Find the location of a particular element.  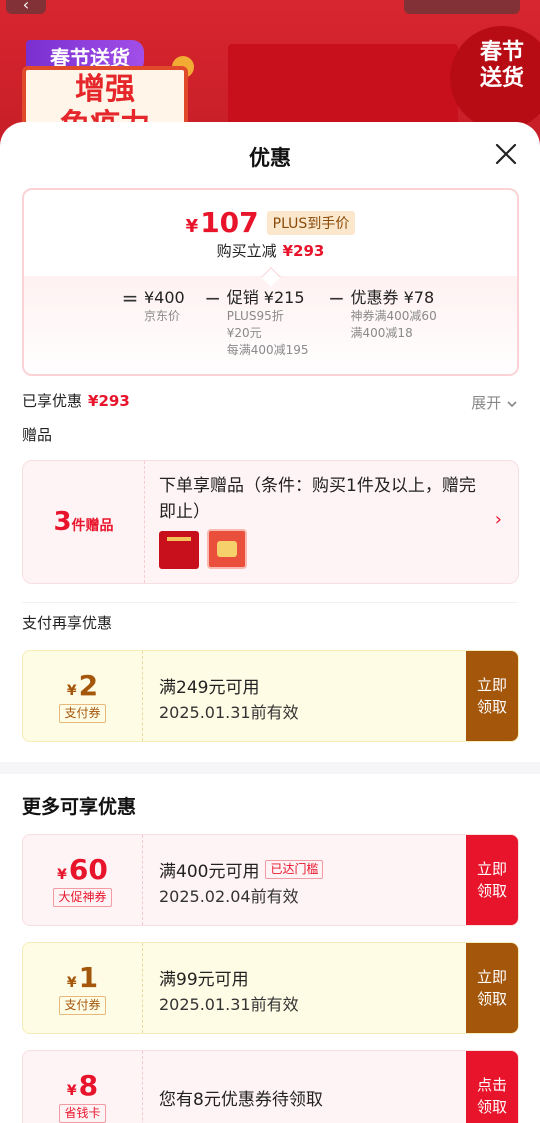

coupon-type-badge: 省钱卡 is located at coordinates (82, 1113).